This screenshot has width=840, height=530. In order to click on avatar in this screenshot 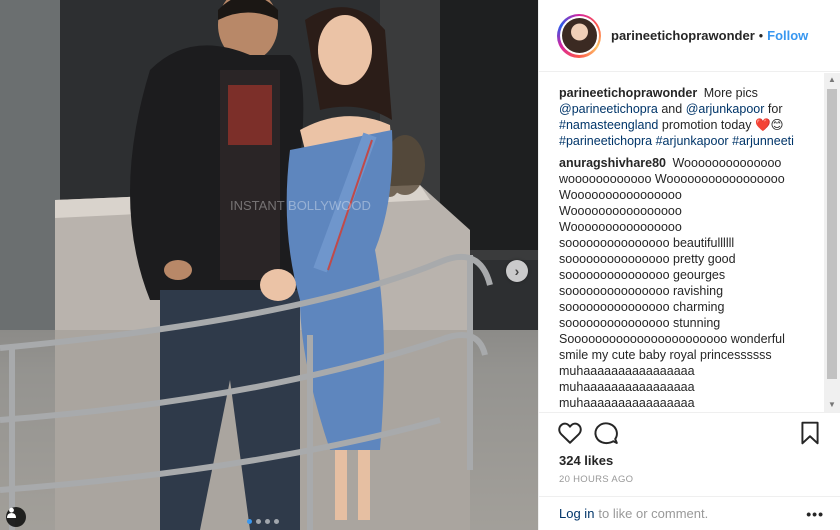, I will do `click(579, 35)`.